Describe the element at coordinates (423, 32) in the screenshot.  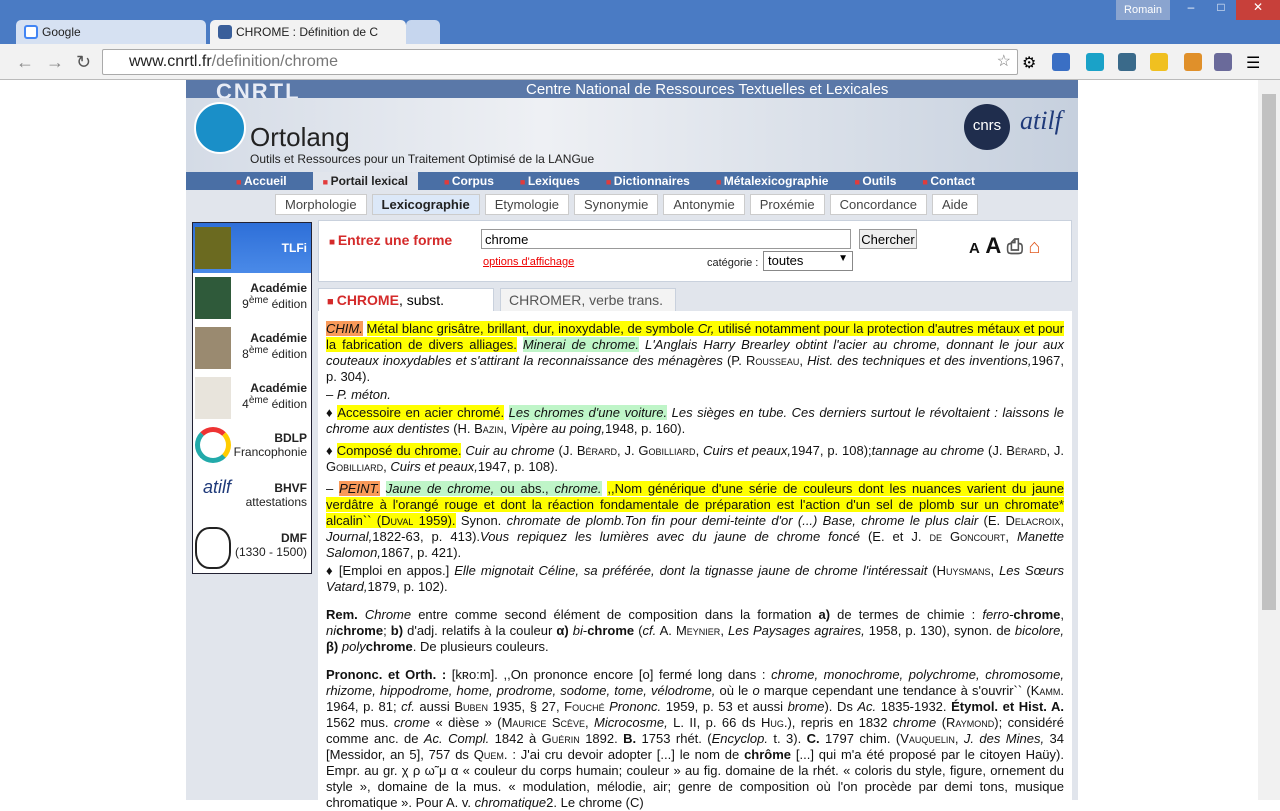
I see `new-tab-button` at that location.